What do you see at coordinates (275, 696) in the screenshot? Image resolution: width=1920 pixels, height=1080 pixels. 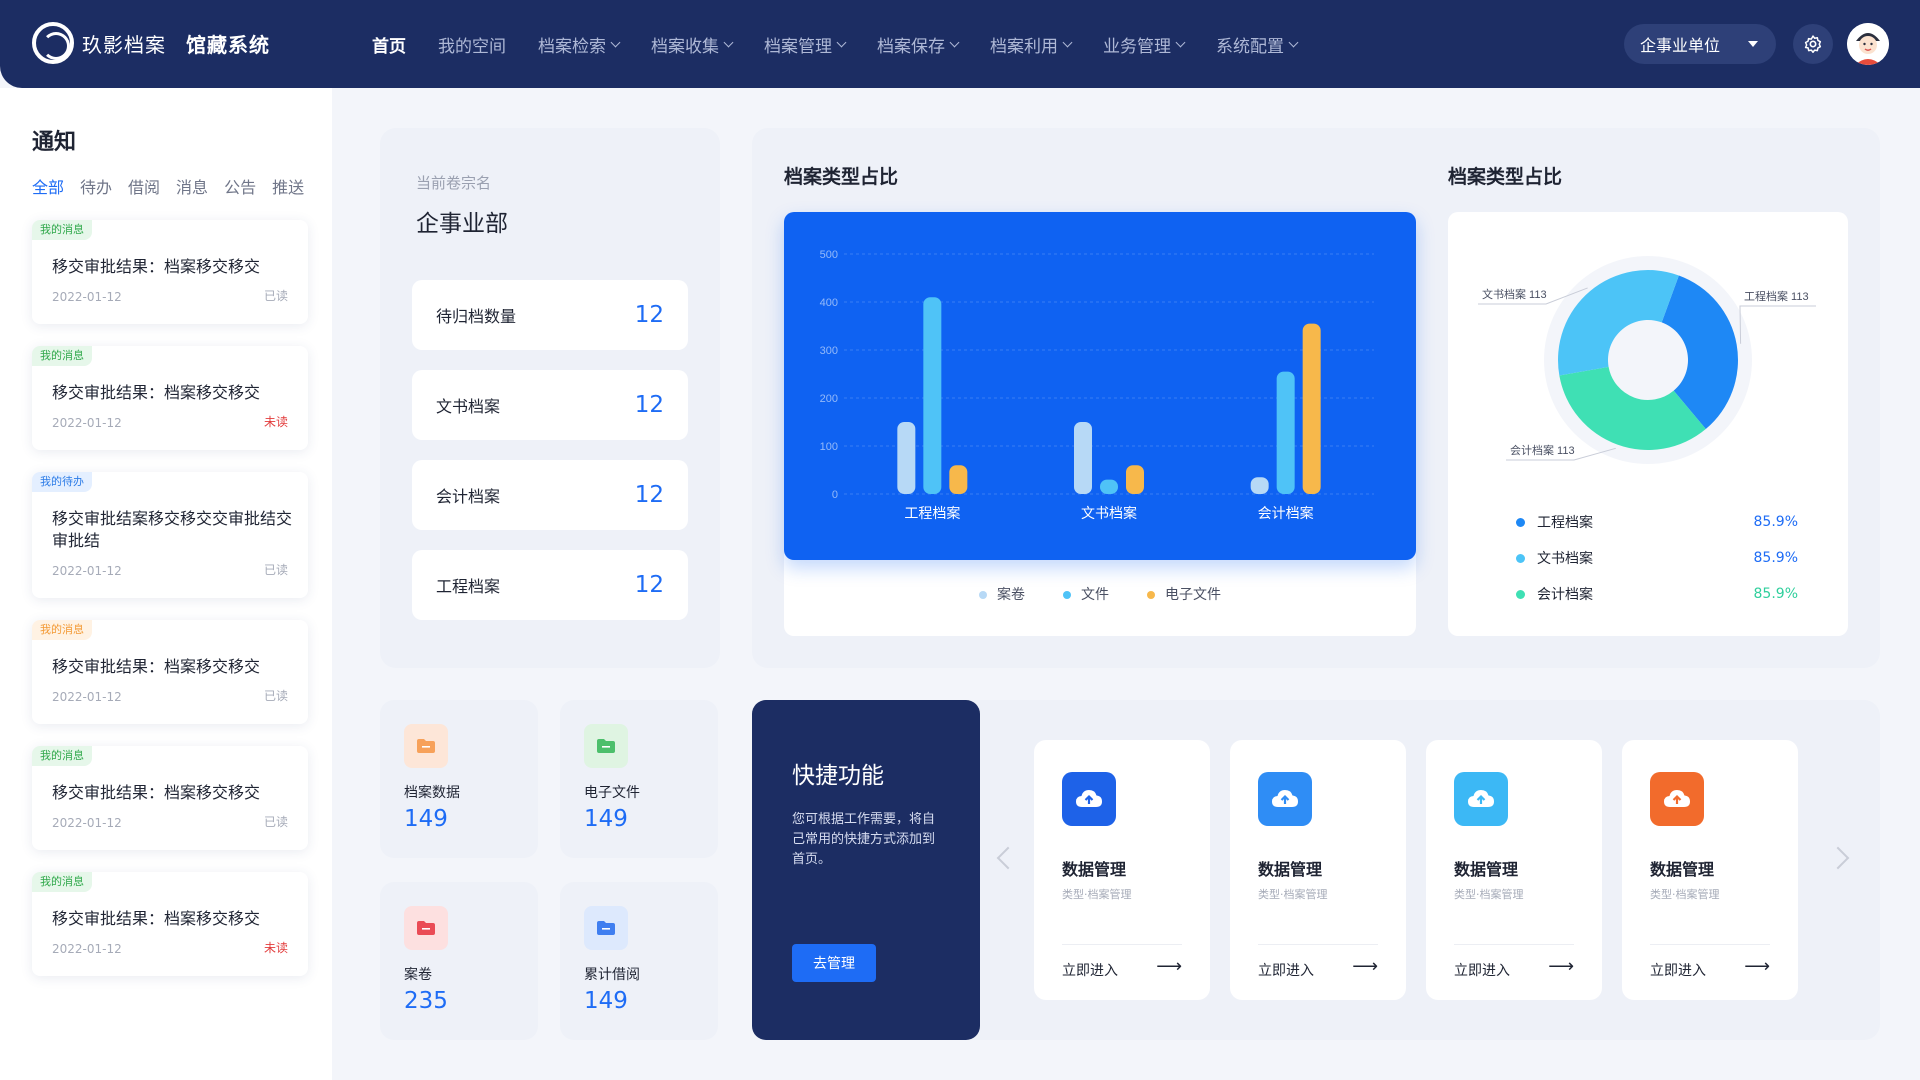 I see `notice-status: 已读` at bounding box center [275, 696].